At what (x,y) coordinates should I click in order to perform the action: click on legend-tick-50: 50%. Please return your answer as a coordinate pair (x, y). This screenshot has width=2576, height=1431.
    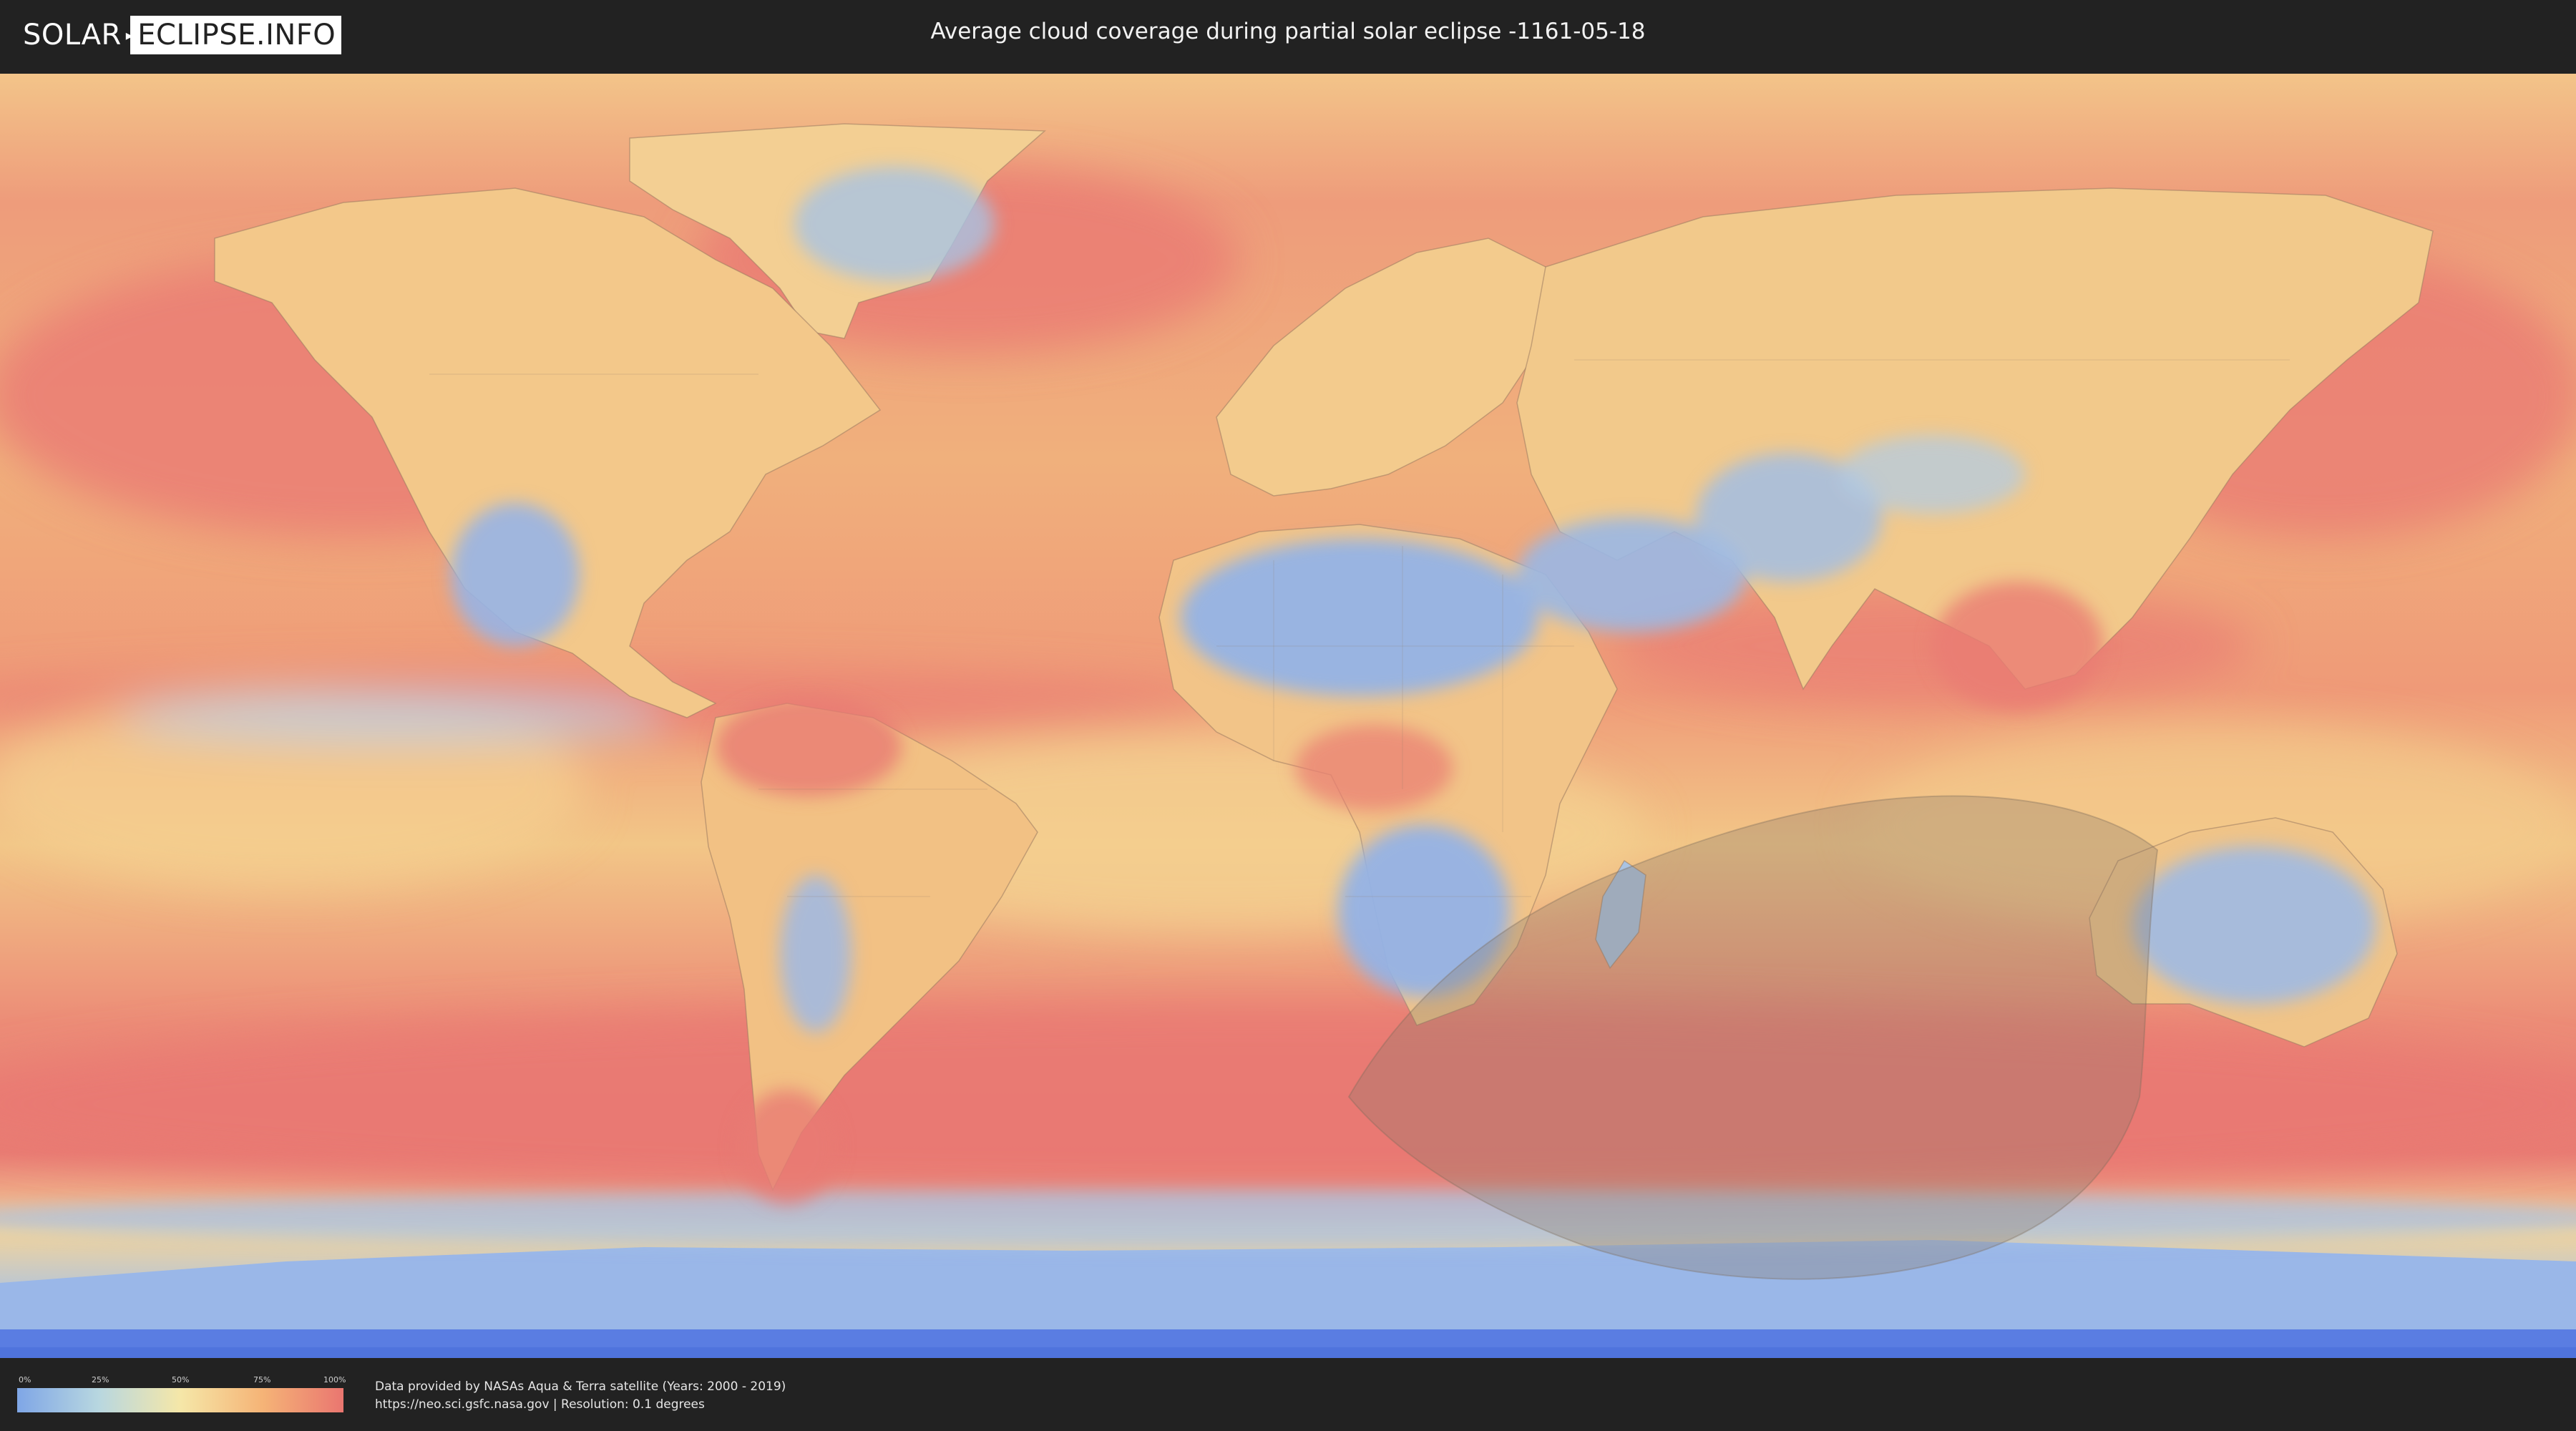
    Looking at the image, I should click on (181, 1379).